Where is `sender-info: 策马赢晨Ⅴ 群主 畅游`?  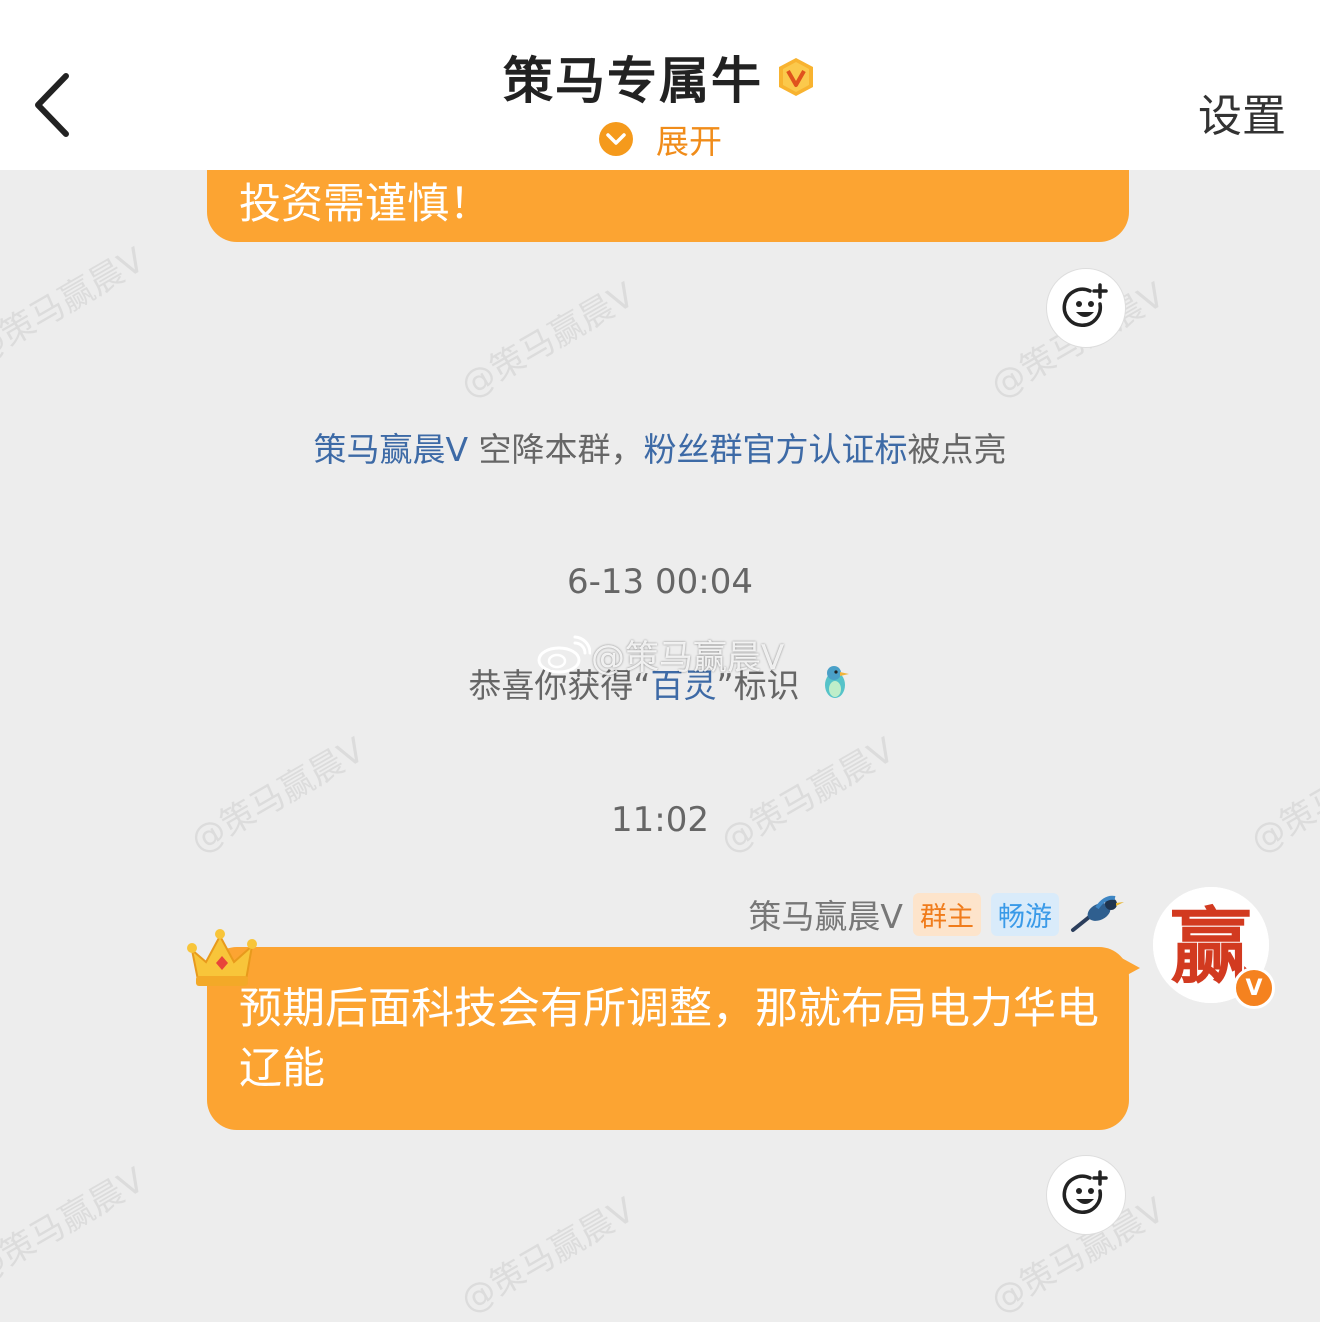 sender-info: 策马赢晨Ⅴ 群主 畅游 is located at coordinates (936, 914).